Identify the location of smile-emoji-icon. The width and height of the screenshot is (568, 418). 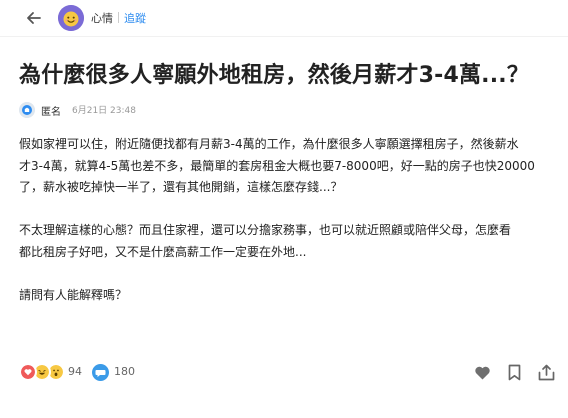
(71, 18).